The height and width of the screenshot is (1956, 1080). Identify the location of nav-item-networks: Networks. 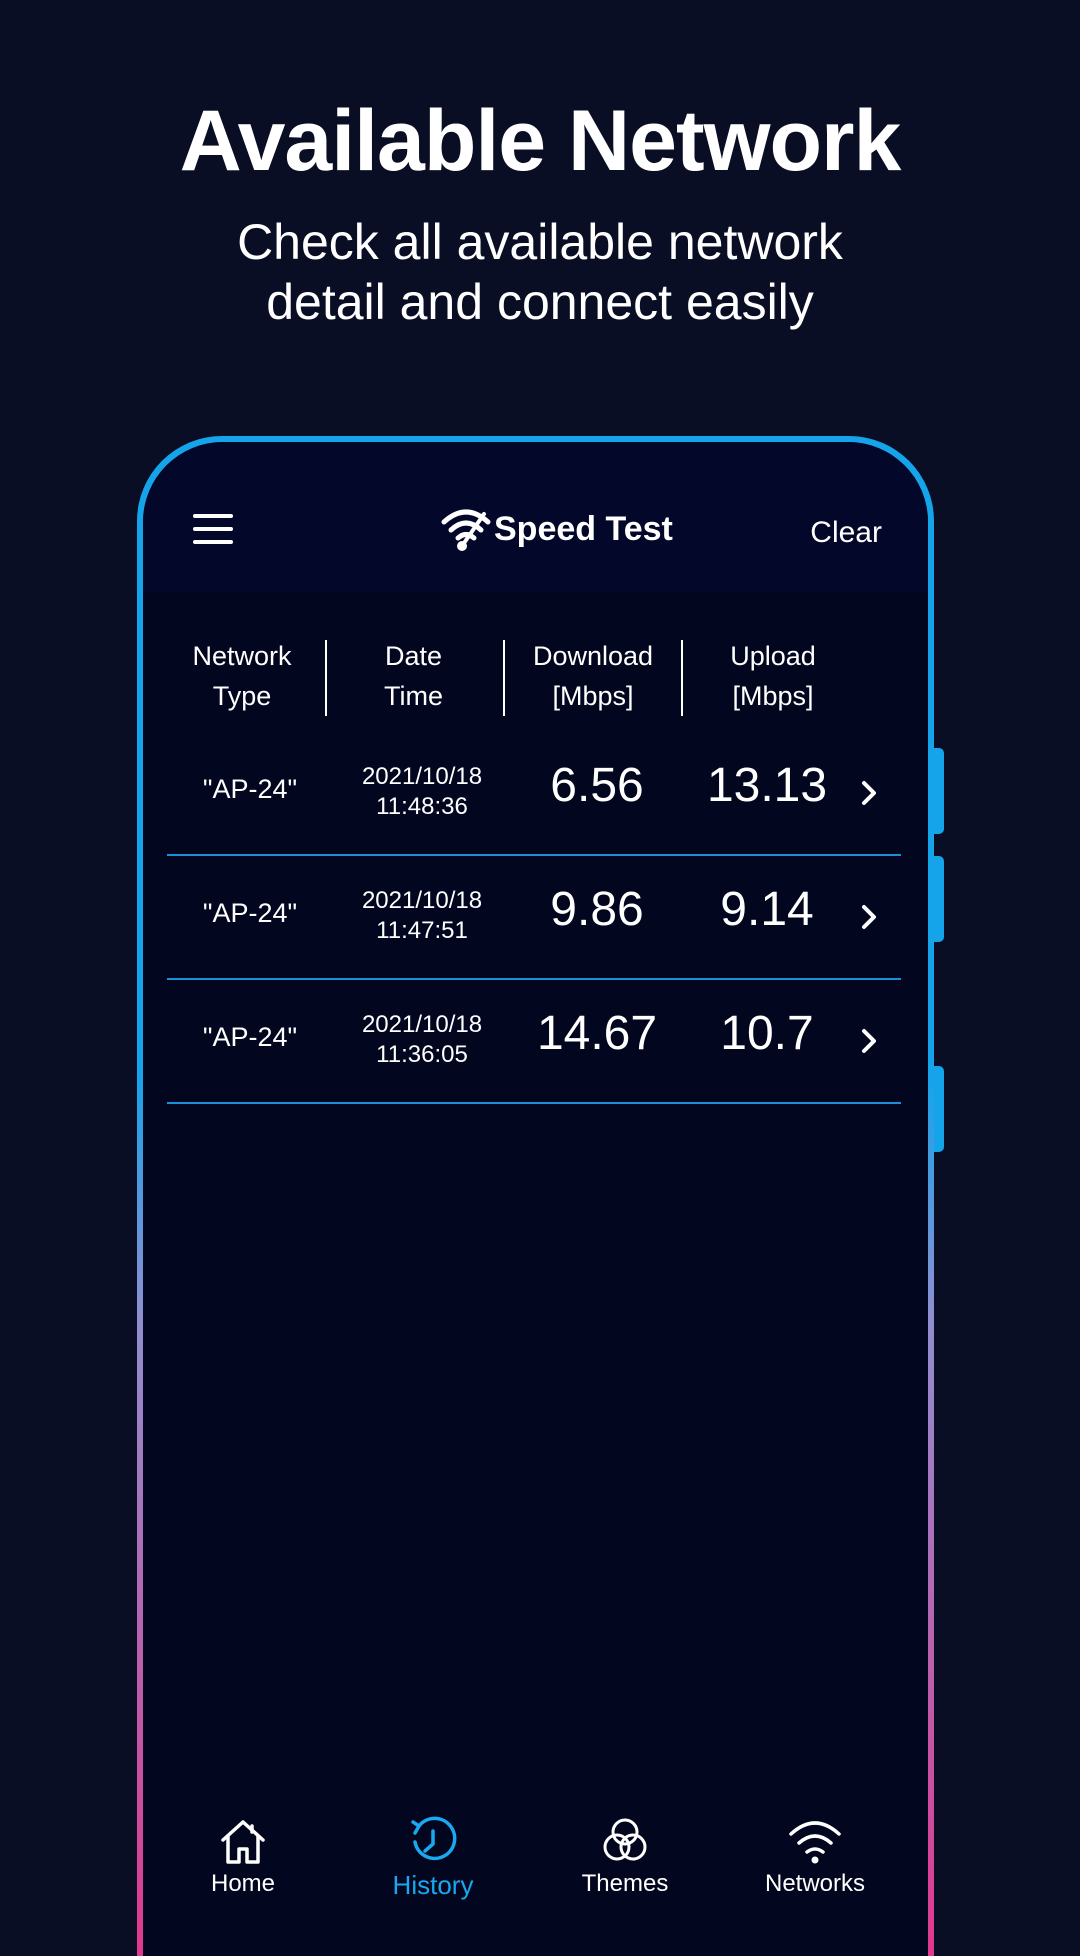
(815, 1857).